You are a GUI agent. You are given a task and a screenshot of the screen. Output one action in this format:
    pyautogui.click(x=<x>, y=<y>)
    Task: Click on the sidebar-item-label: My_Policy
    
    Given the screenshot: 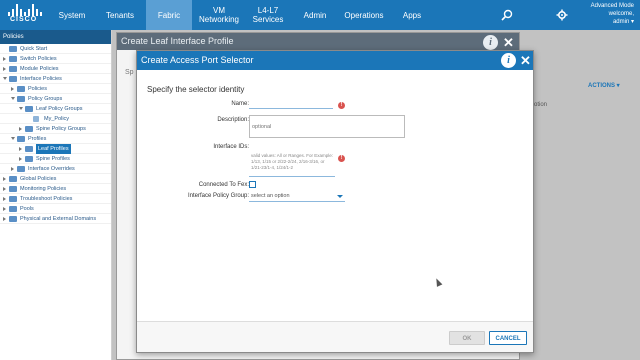 What is the action you would take?
    pyautogui.click(x=57, y=119)
    